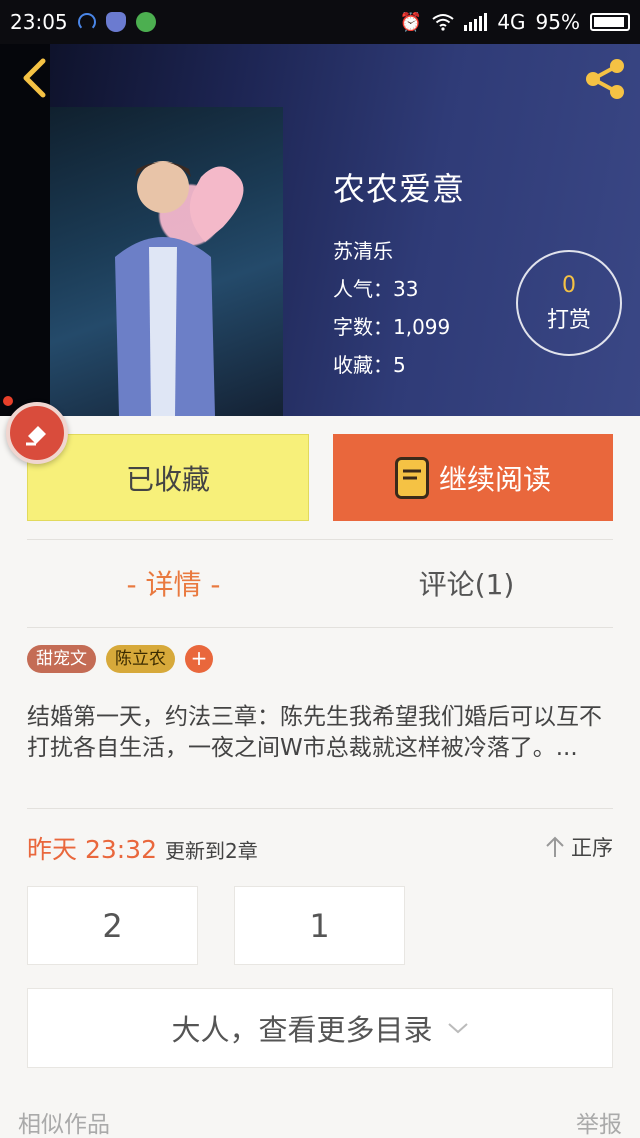 The image size is (640, 1138). What do you see at coordinates (599, 1121) in the screenshot?
I see `report-button: 举报` at bounding box center [599, 1121].